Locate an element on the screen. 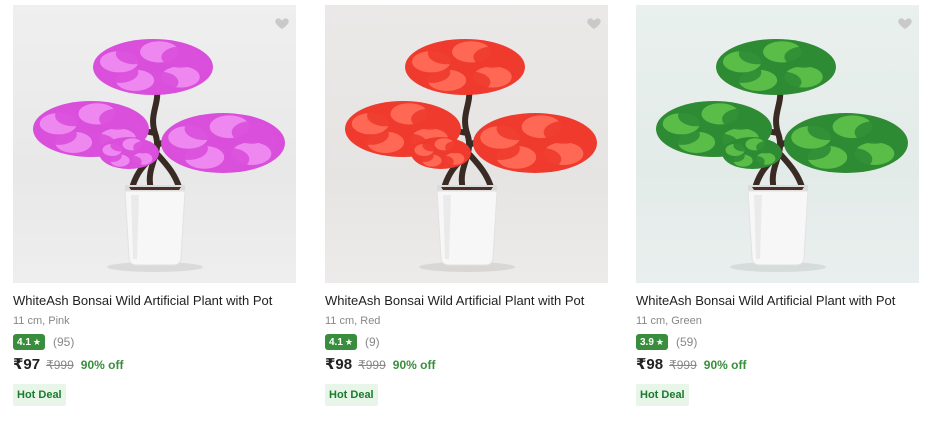 Image resolution: width=929 pixels, height=443 pixels. product-variant: 11 cm, Green is located at coordinates (669, 321).